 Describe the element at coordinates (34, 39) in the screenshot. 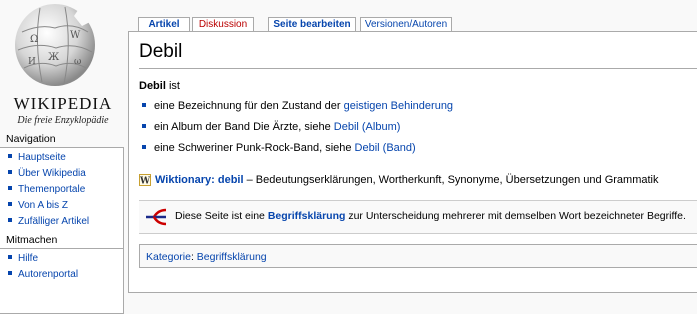

I see `svg-text: Ω` at that location.